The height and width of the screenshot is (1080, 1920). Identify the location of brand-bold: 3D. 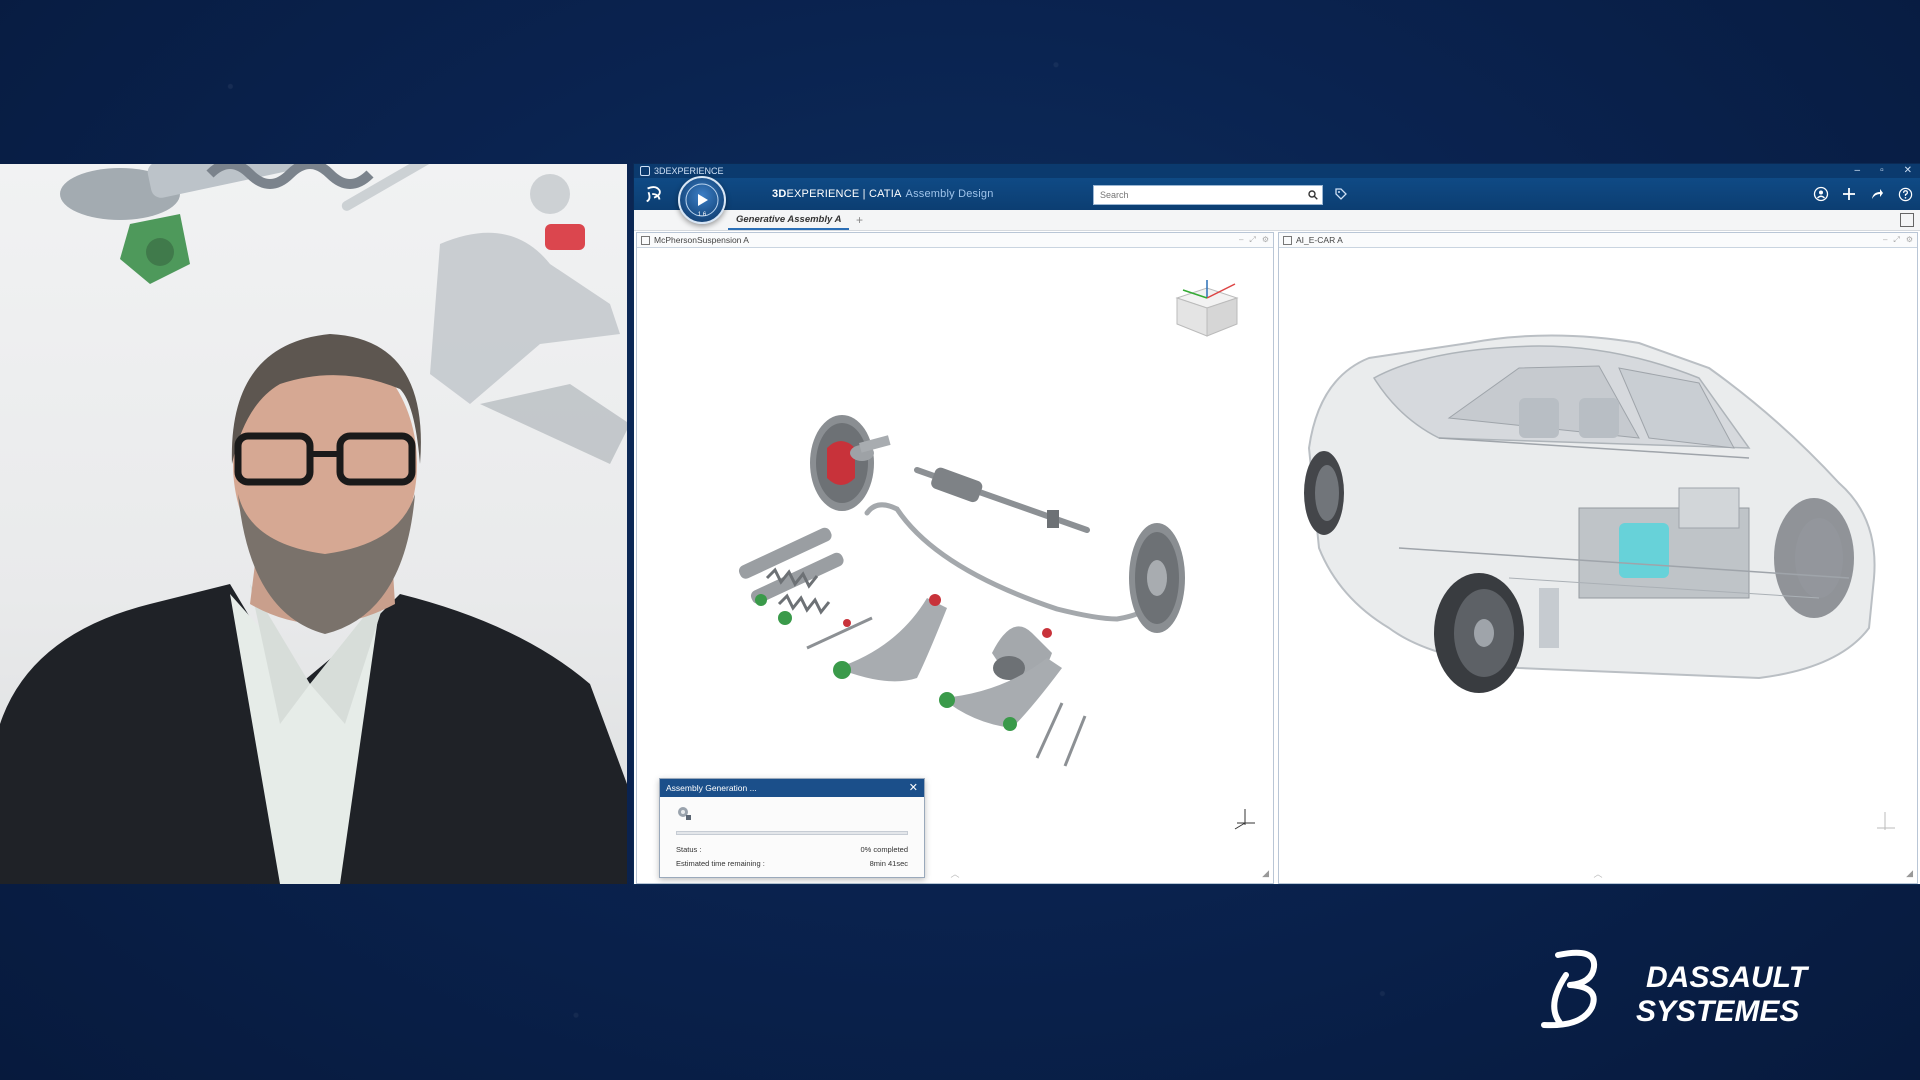
(779, 194).